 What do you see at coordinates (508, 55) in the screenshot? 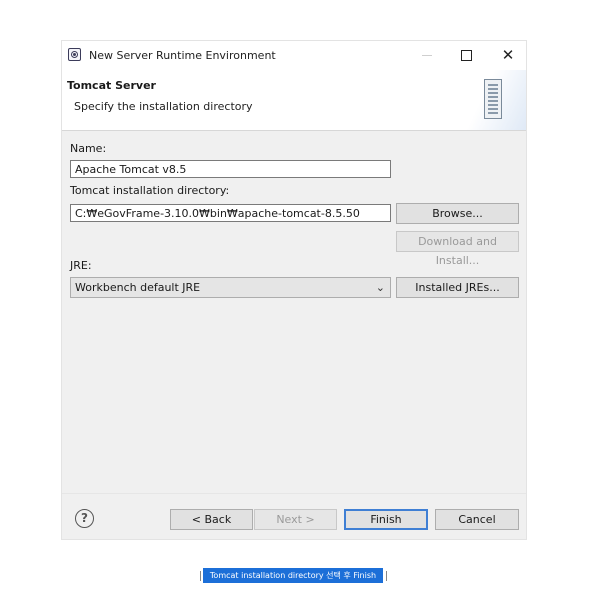
I see `close-button: ✕` at bounding box center [508, 55].